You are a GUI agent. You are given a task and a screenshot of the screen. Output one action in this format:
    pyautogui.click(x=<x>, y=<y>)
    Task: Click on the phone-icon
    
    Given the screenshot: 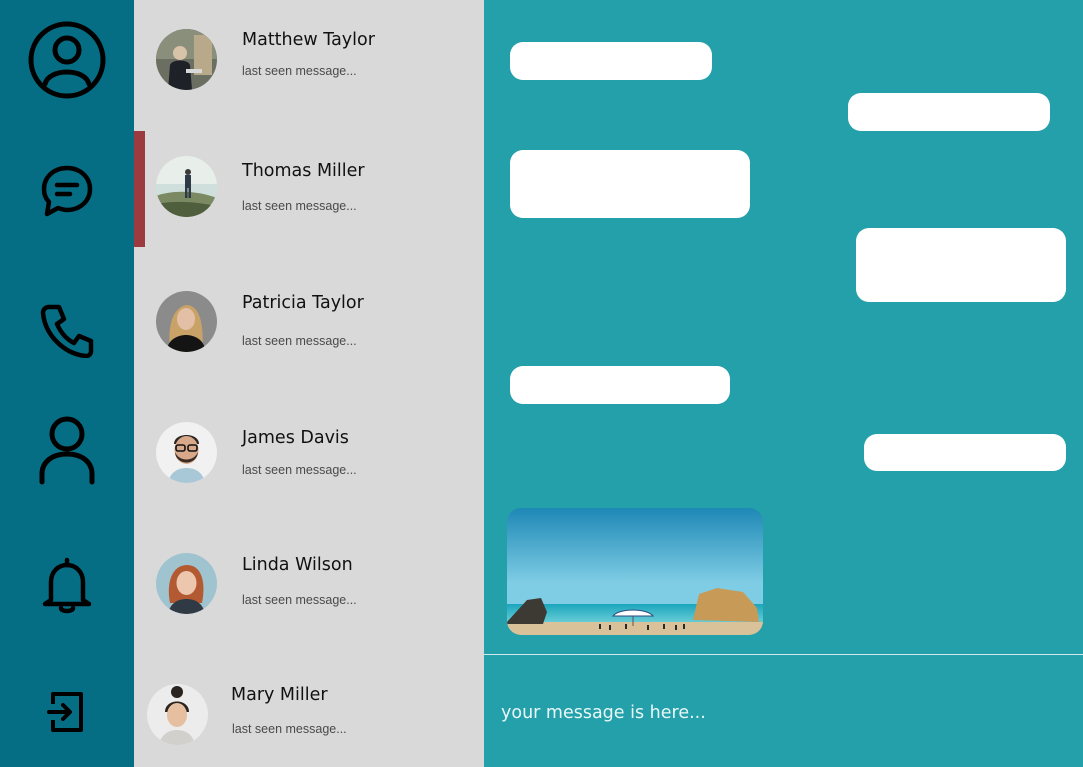 What is the action you would take?
    pyautogui.click(x=67, y=331)
    